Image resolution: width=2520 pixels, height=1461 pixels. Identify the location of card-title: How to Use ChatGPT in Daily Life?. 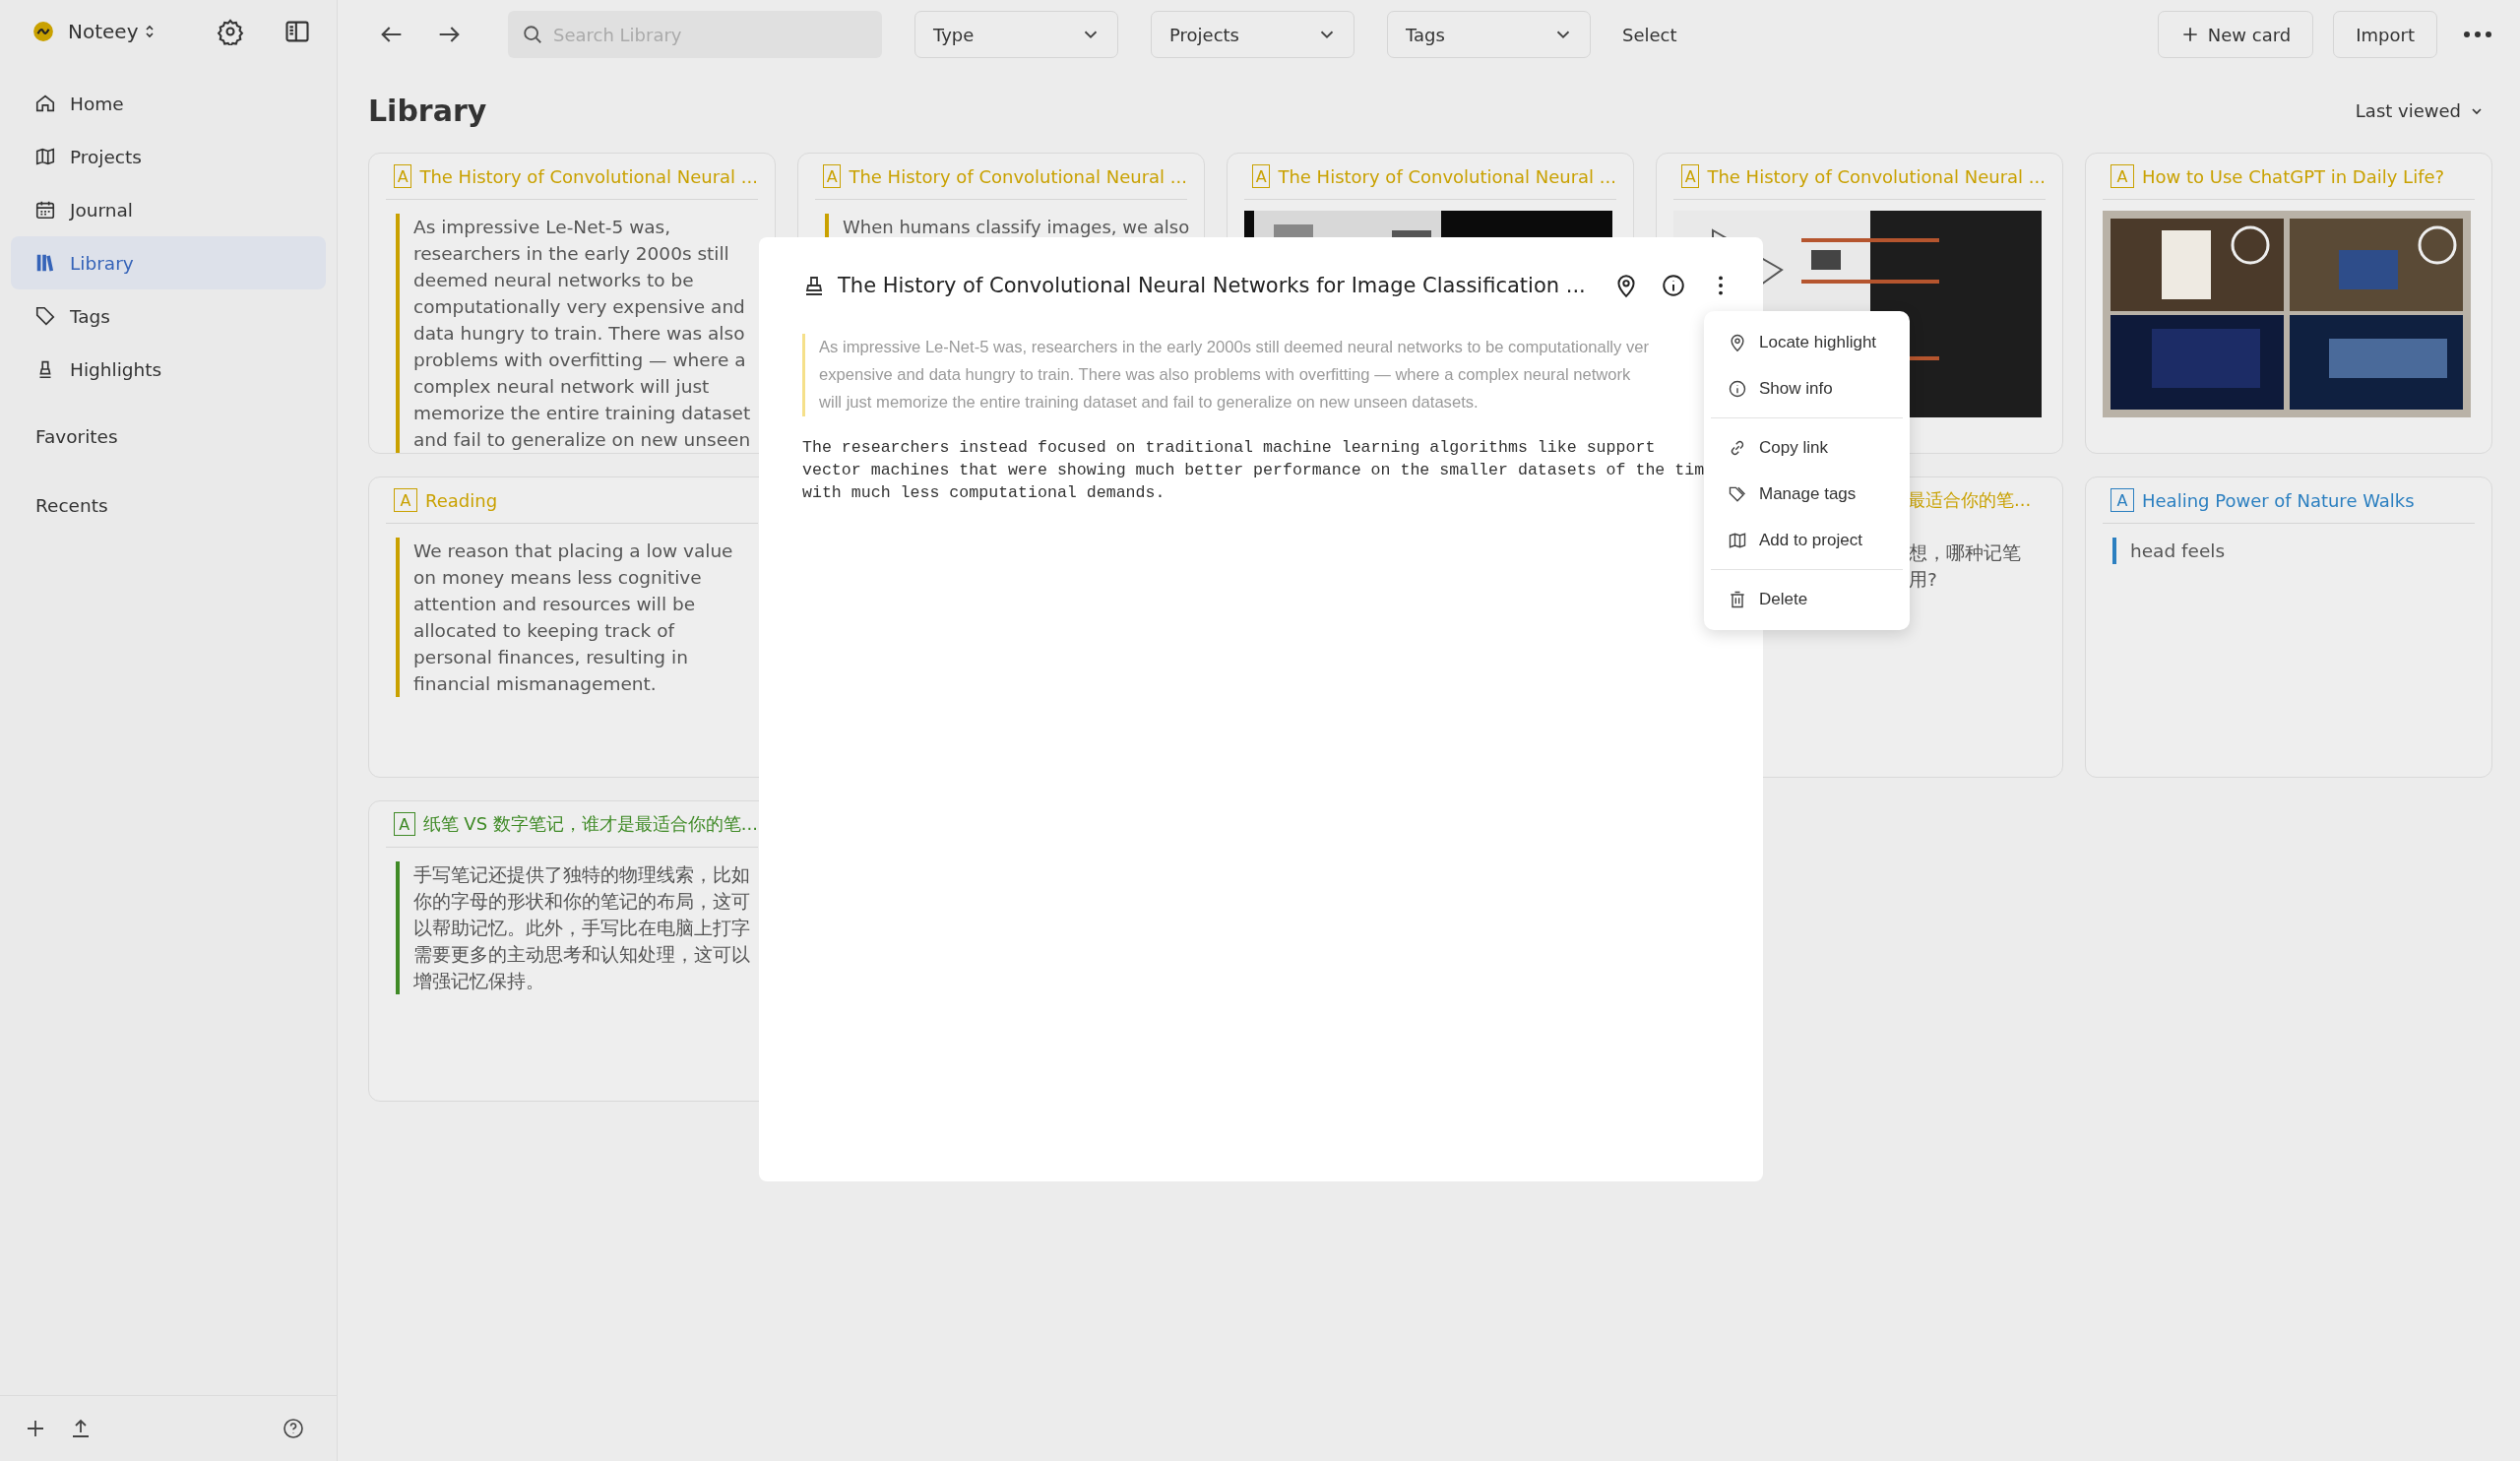
(2293, 176).